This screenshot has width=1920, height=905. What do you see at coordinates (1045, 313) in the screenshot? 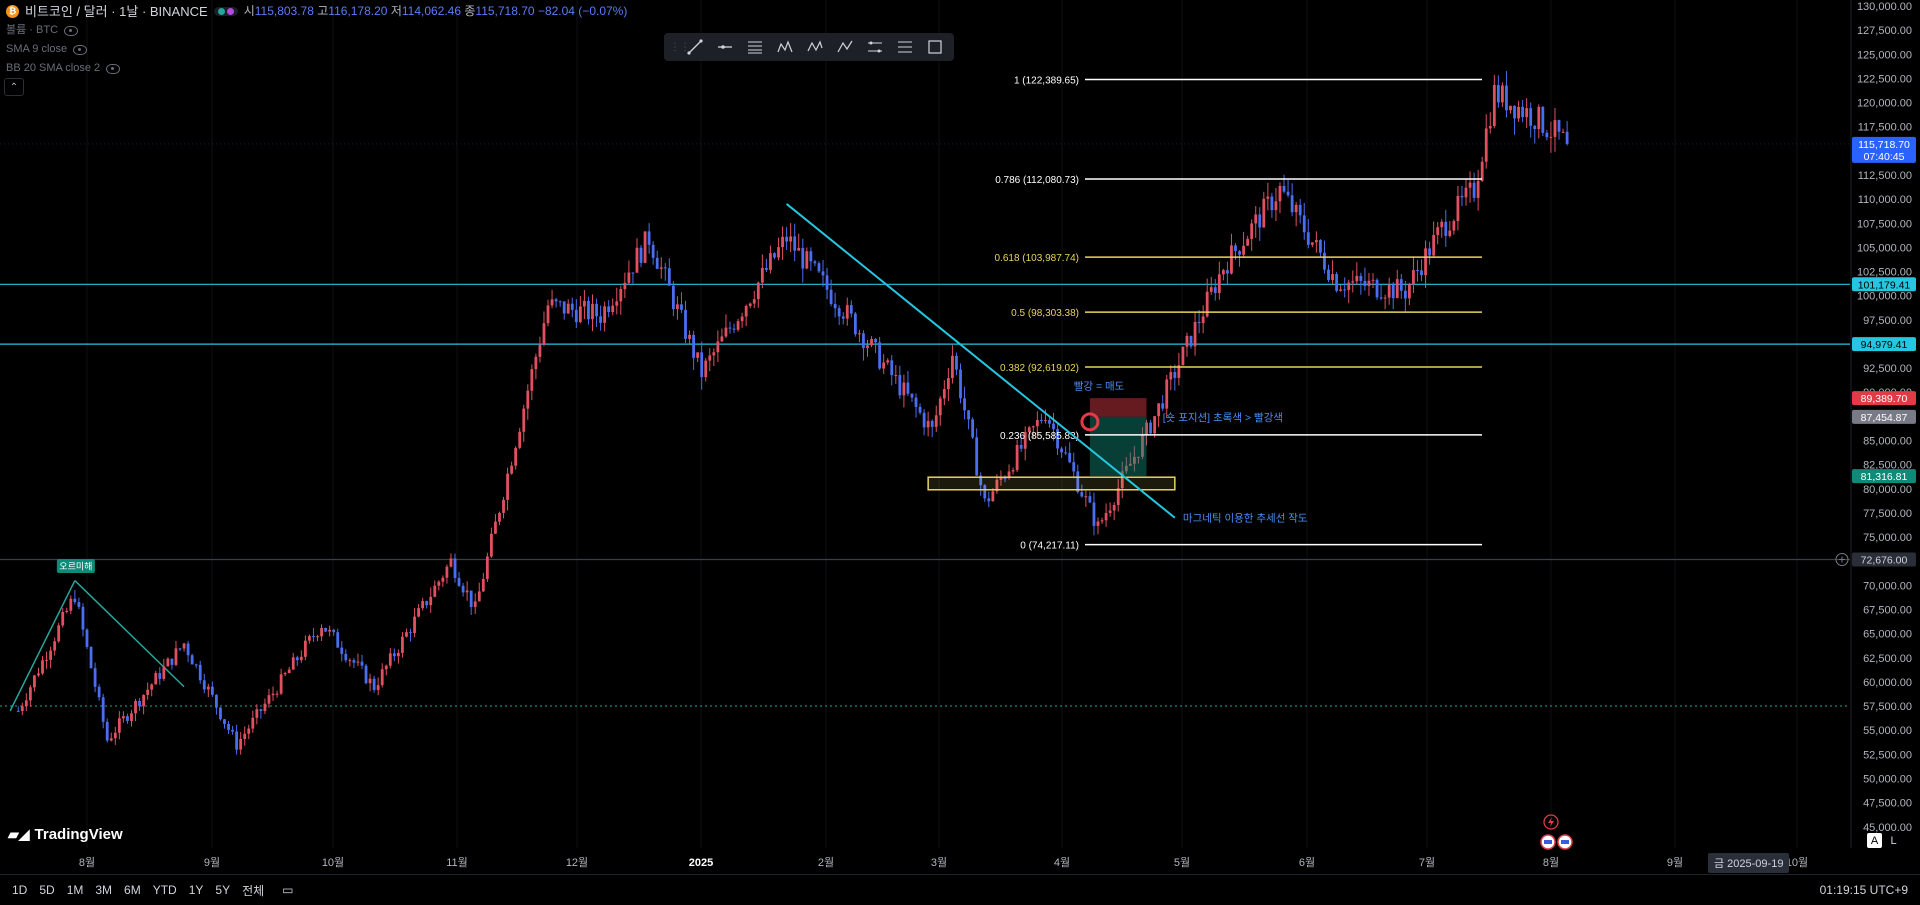
I see `fib-level-label: 0.5 (98,303.38)` at bounding box center [1045, 313].